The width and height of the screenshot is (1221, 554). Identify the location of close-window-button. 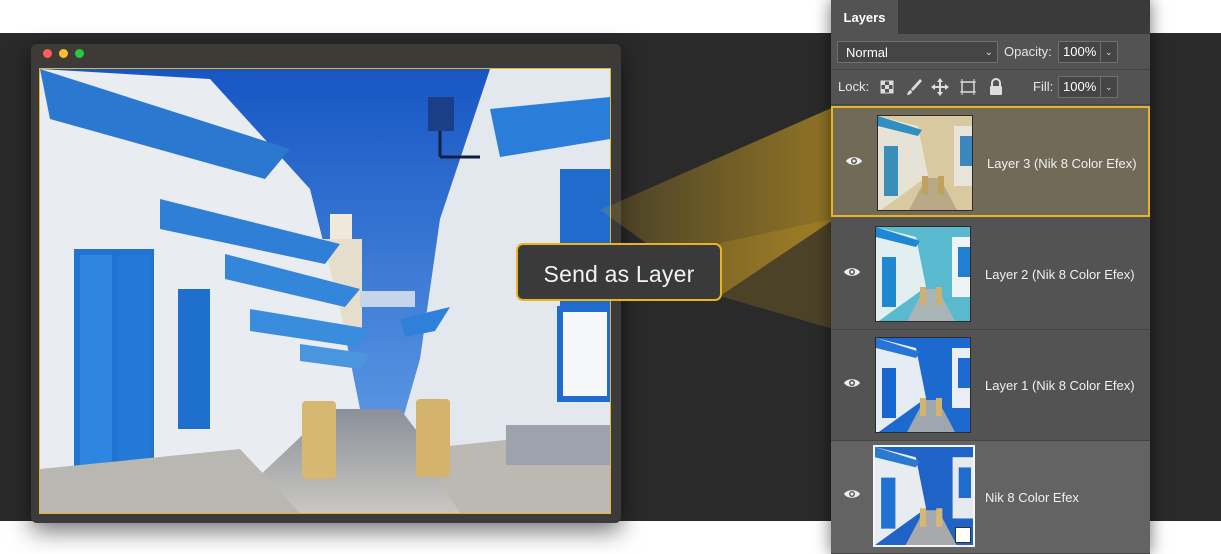
(47, 53).